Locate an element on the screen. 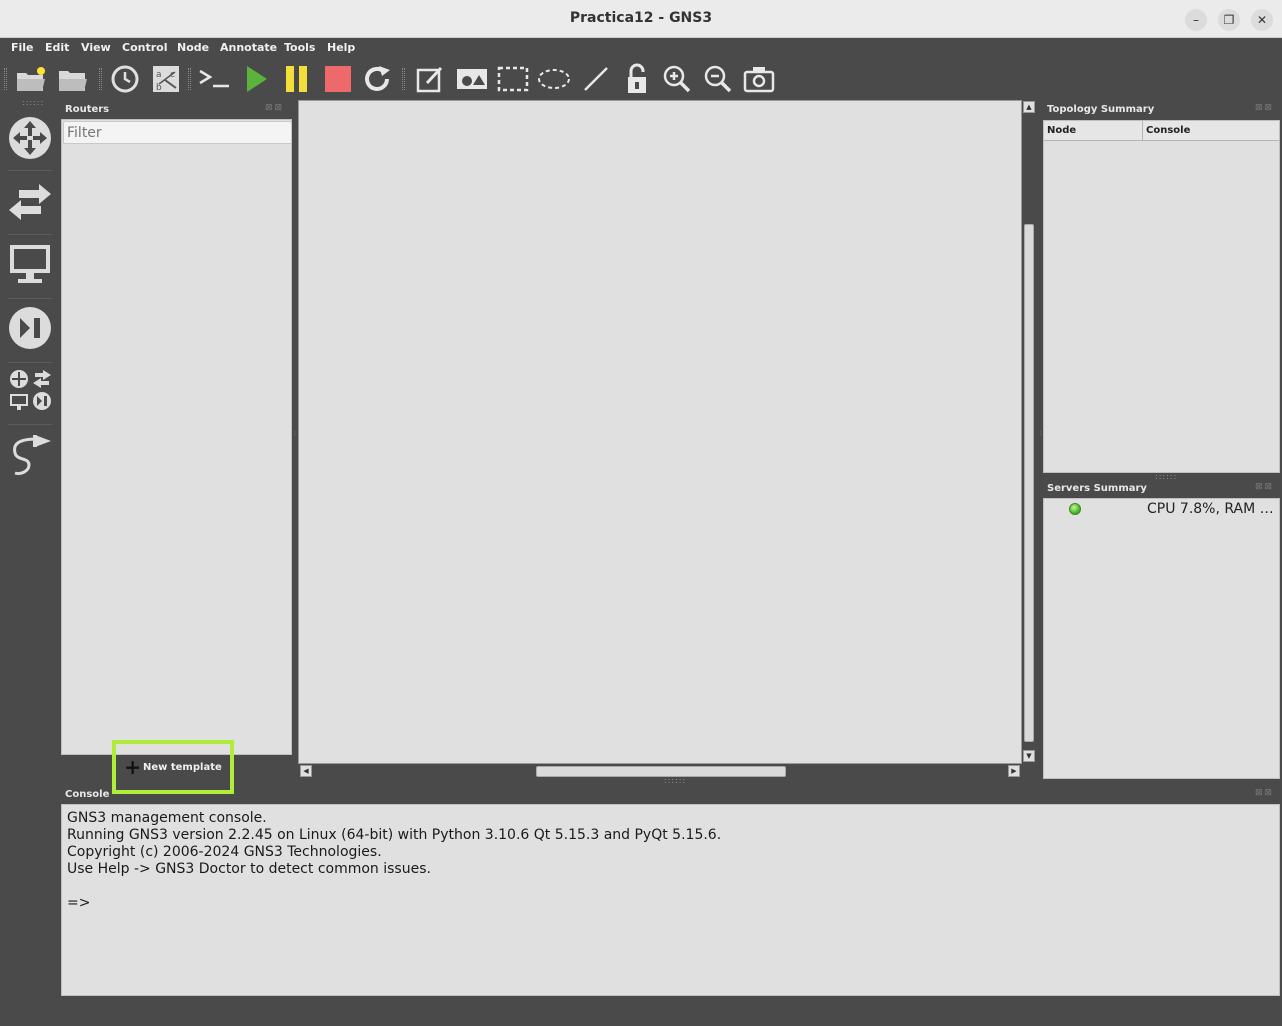 The height and width of the screenshot is (1026, 1282). show-interface-labels-icon: acb is located at coordinates (166, 79).